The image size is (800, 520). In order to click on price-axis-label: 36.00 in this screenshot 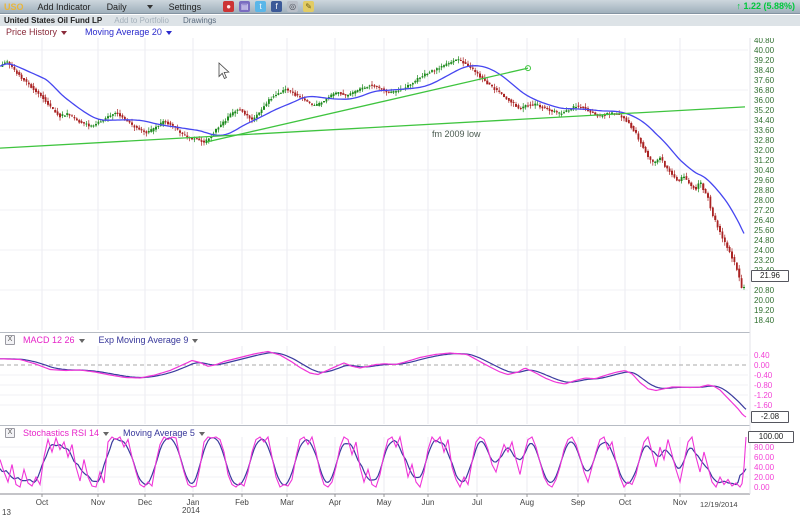, I will do `click(764, 100)`.